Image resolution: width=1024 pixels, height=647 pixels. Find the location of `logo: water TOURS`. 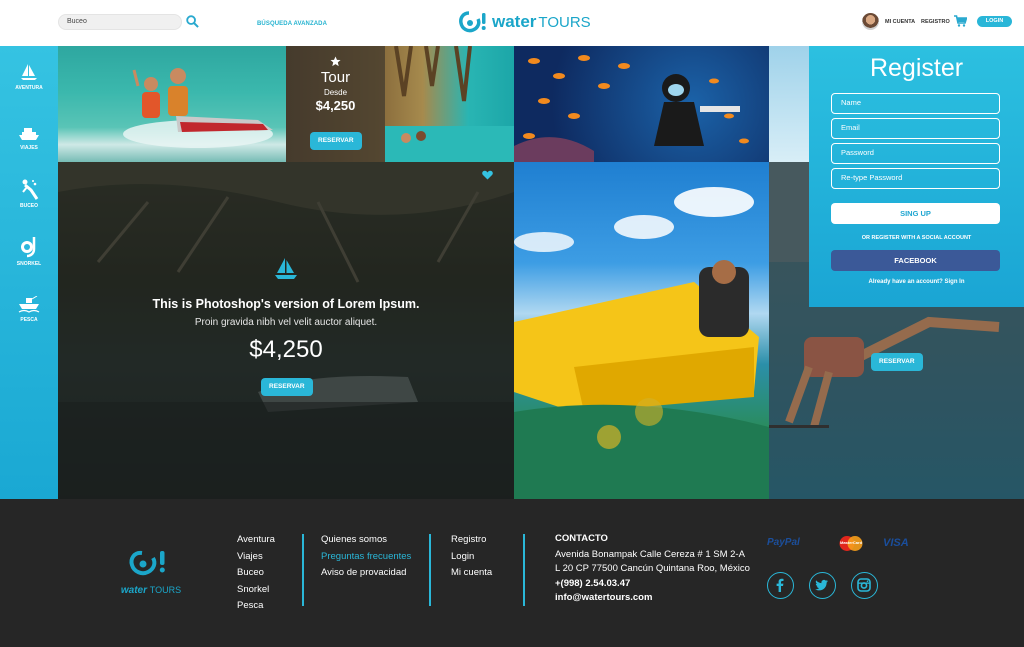

logo: water TOURS is located at coordinates (525, 22).